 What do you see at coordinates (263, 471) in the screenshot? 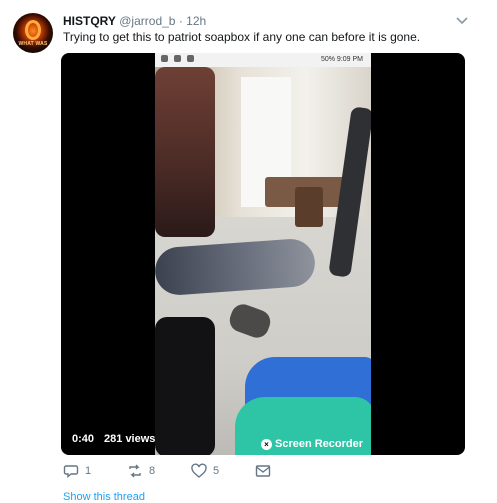
I see `message-icon` at bounding box center [263, 471].